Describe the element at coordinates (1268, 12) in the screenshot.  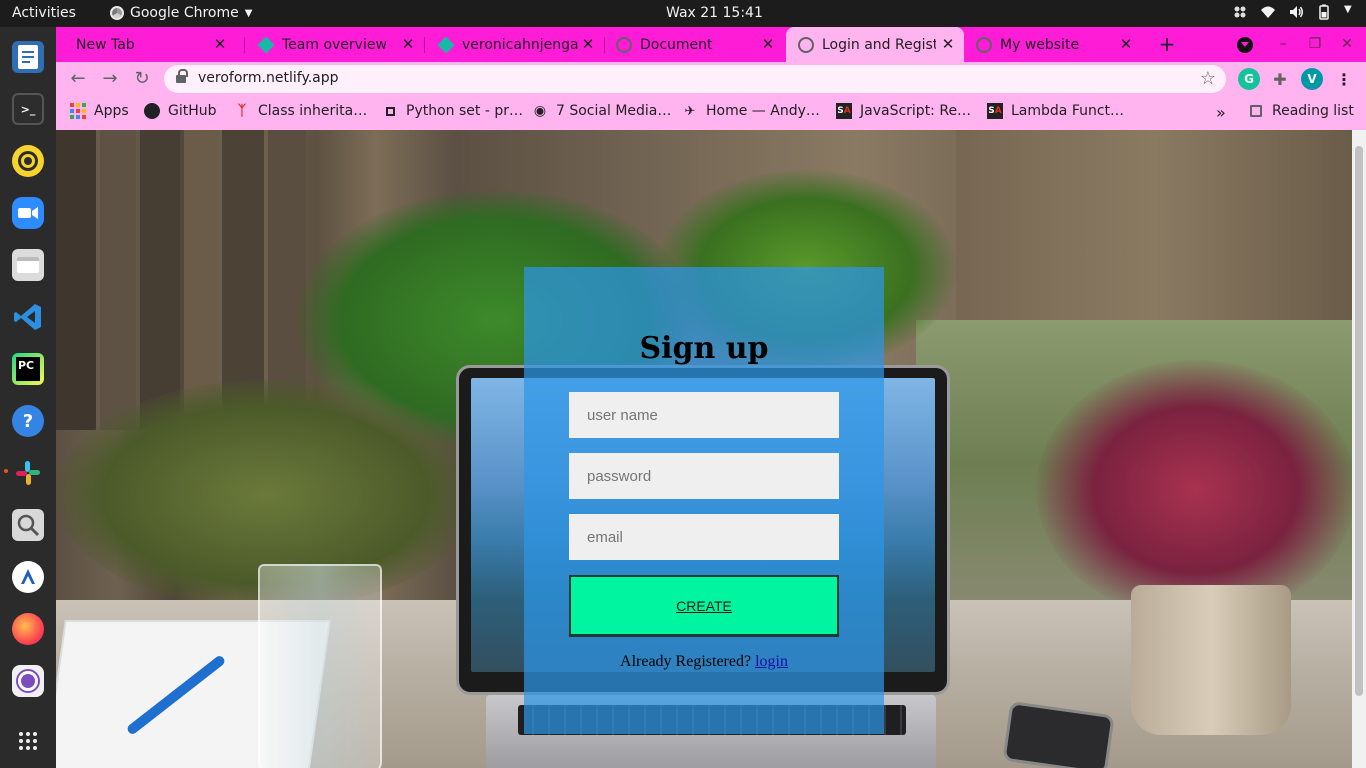
I see `wifi-icon` at that location.